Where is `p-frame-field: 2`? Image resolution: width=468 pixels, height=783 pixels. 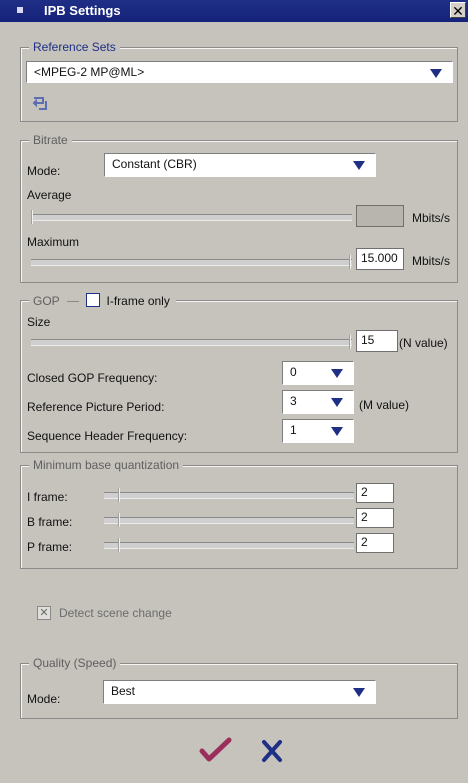
p-frame-field: 2 is located at coordinates (375, 543).